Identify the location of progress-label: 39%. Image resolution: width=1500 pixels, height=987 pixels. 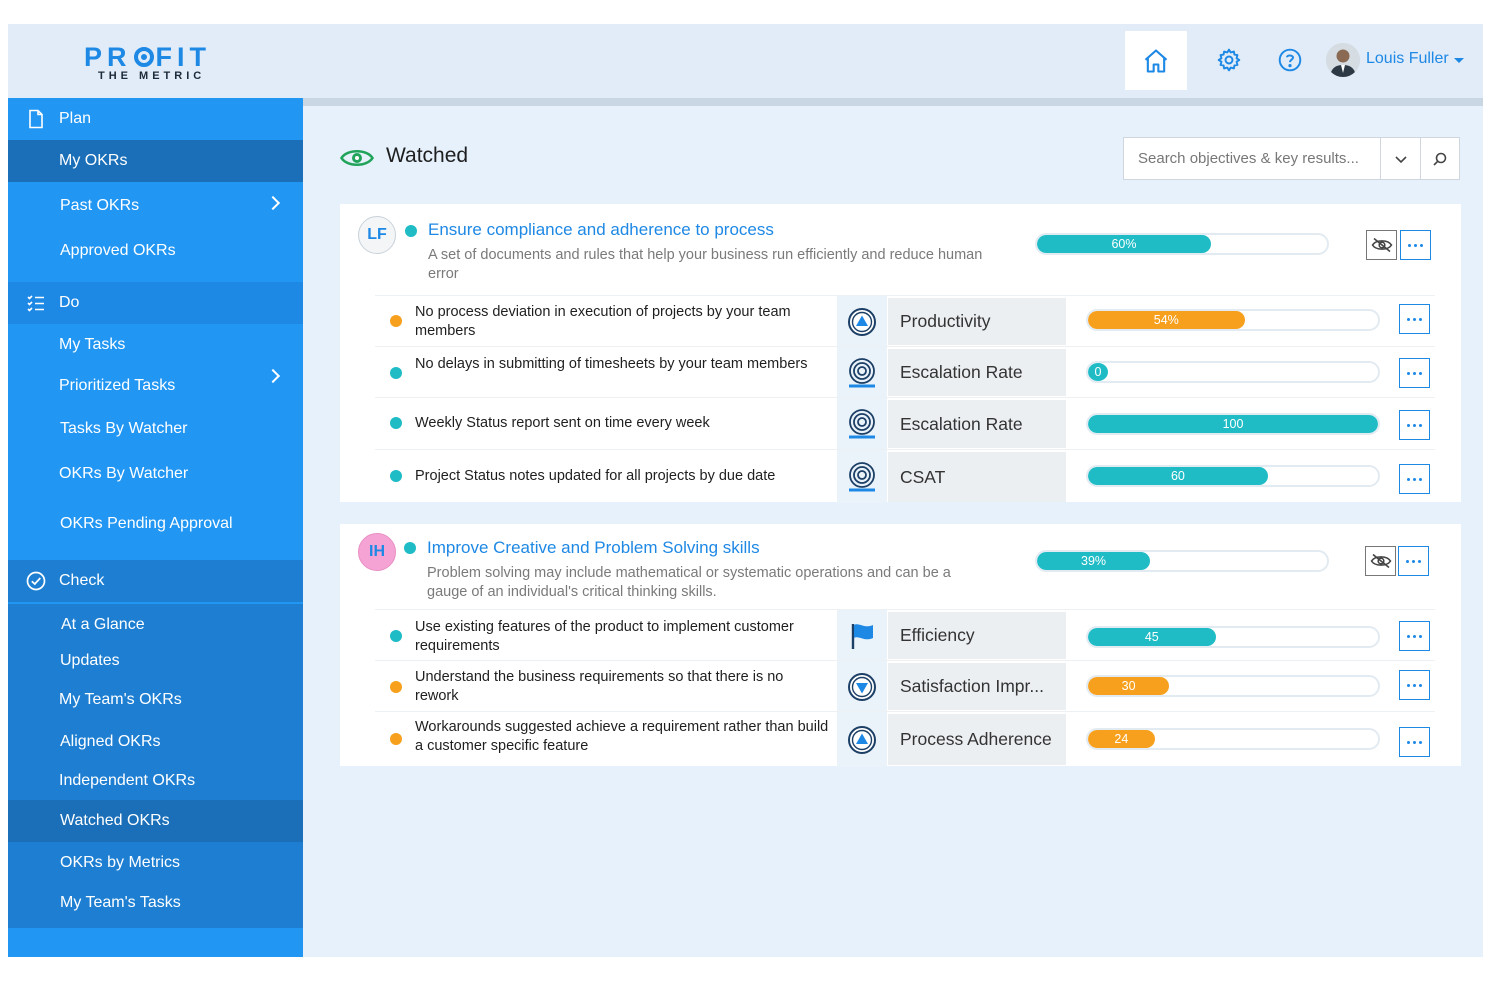
(1094, 561).